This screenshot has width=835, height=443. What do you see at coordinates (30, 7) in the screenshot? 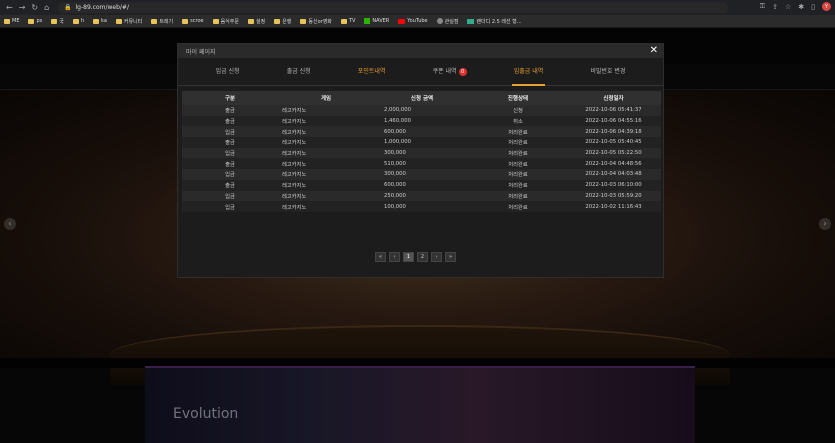
I see `browser-nav: ← → ↻ ⌂` at bounding box center [30, 7].